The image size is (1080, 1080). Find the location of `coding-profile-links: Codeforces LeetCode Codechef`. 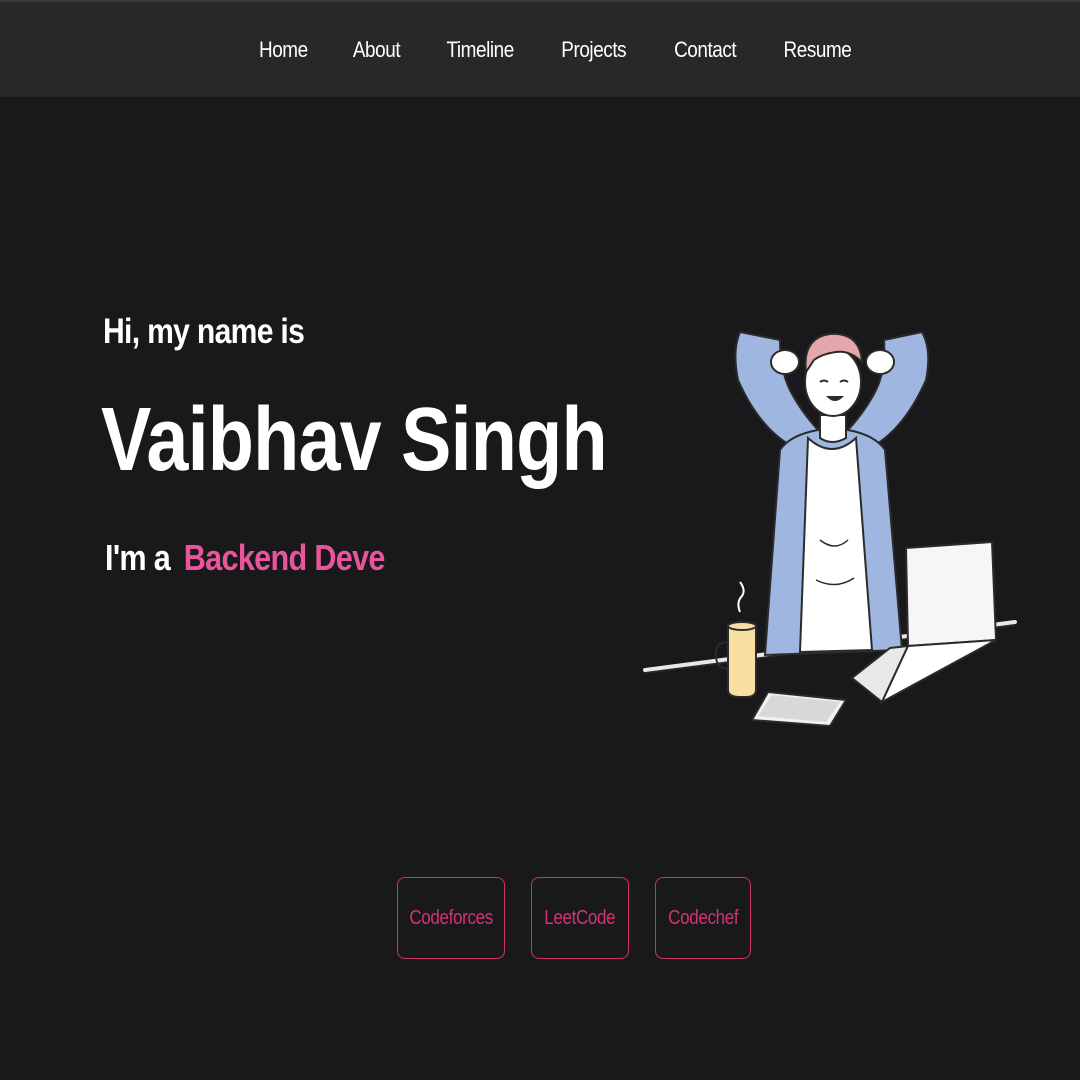

coding-profile-links: Codeforces LeetCode Codechef is located at coordinates (574, 918).